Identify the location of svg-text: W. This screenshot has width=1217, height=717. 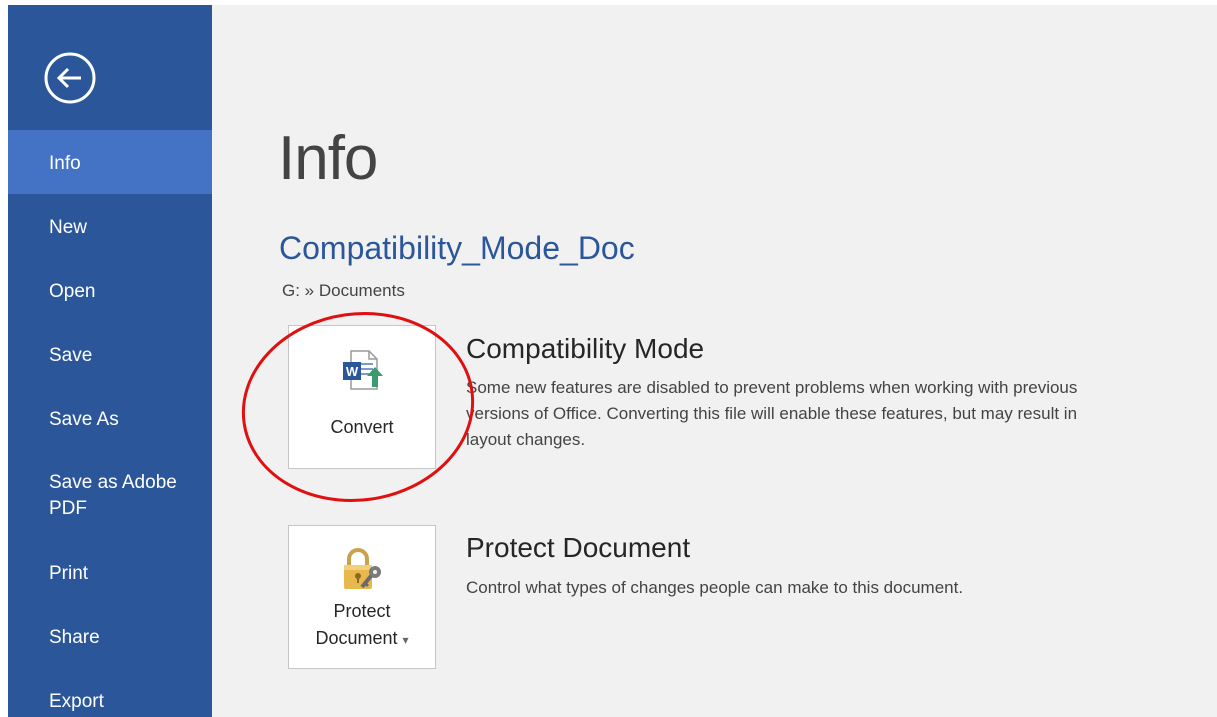
(352, 371).